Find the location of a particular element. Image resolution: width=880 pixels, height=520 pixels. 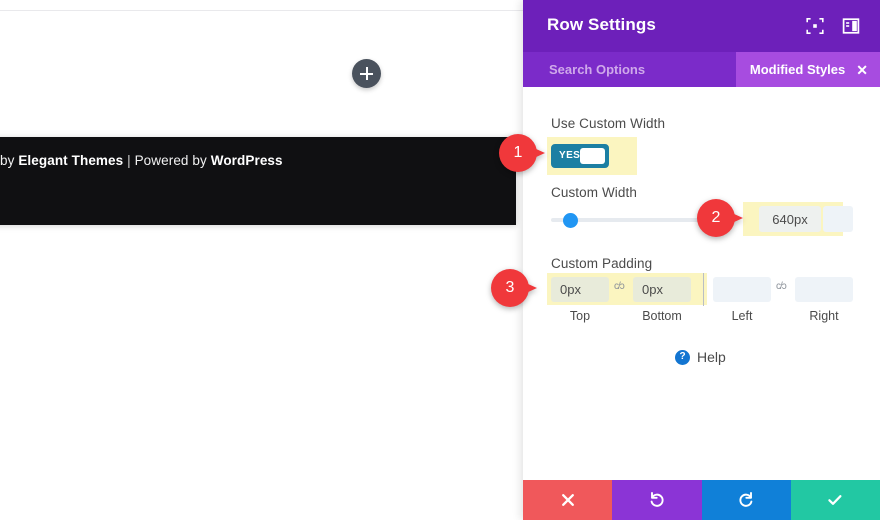

undo-icon is located at coordinates (657, 499).